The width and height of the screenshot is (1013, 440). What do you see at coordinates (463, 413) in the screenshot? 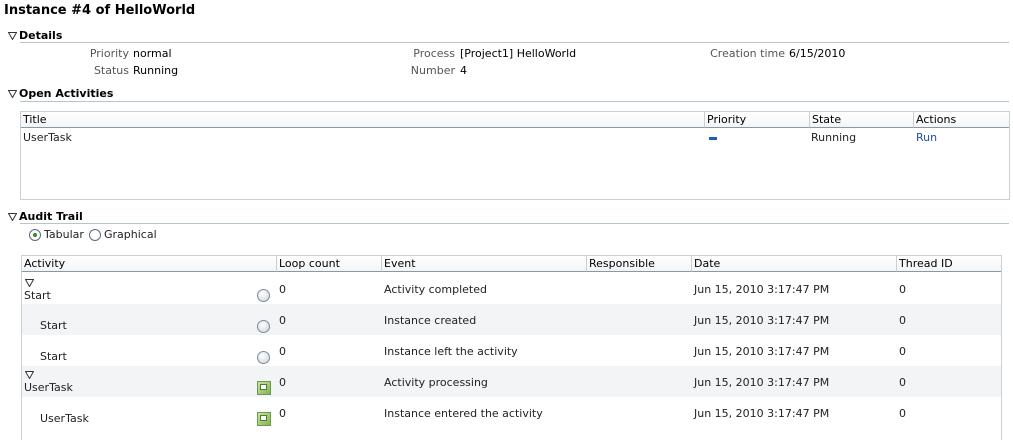
I see `event: Instance entered the activity` at bounding box center [463, 413].